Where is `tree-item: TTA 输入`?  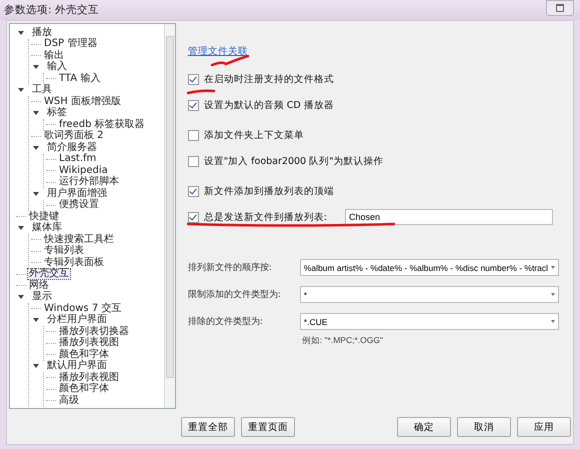 tree-item: TTA 输入 is located at coordinates (79, 78).